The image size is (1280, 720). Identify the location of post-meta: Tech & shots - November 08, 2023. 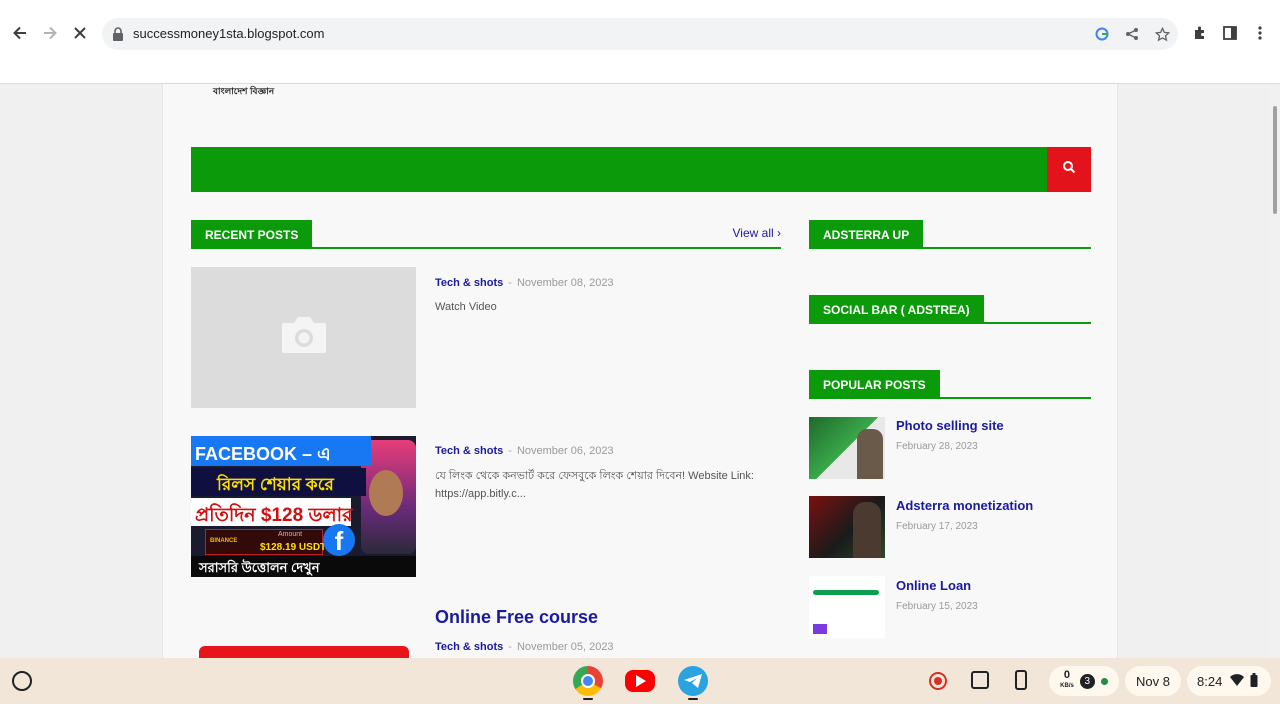
(524, 283).